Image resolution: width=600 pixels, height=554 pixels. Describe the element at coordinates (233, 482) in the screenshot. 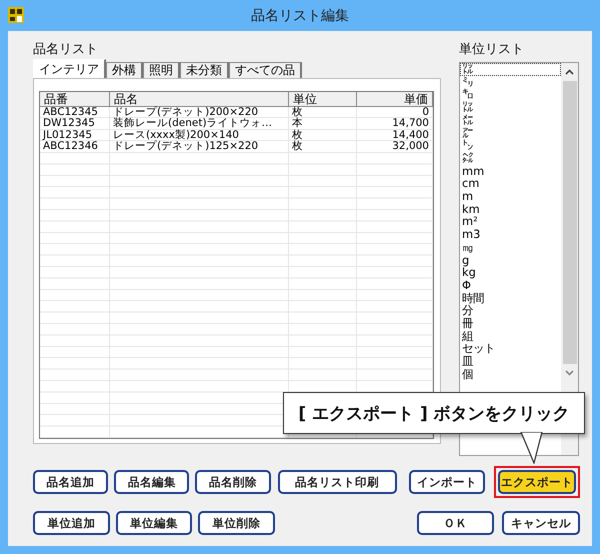

I see `dialog-button: 品名削除` at that location.